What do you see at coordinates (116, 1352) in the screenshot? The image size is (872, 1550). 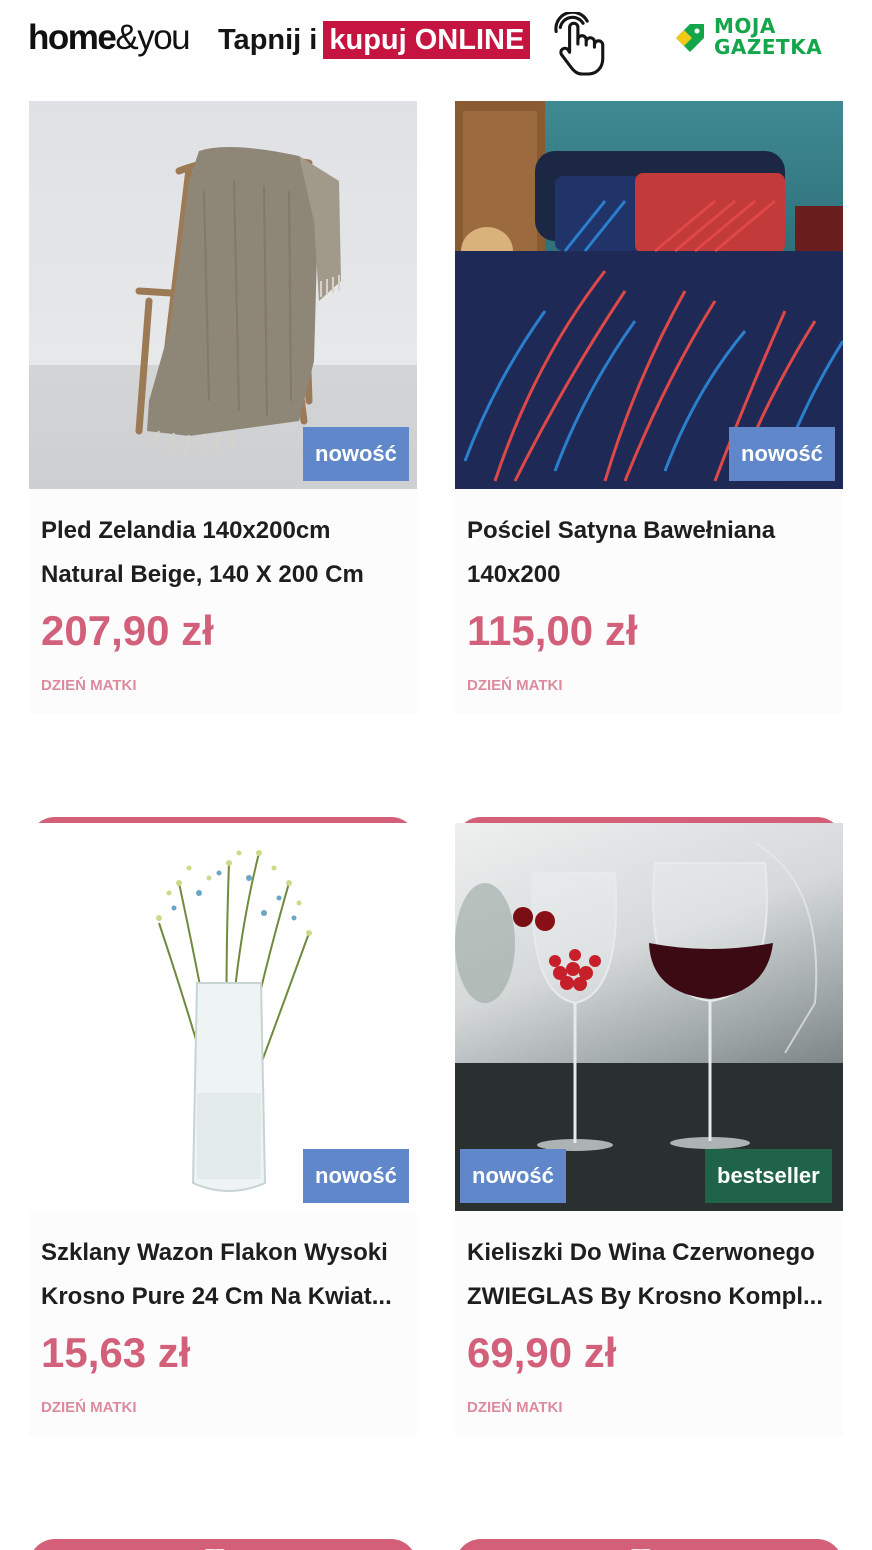 I see `product-price: 15,63 zł` at bounding box center [116, 1352].